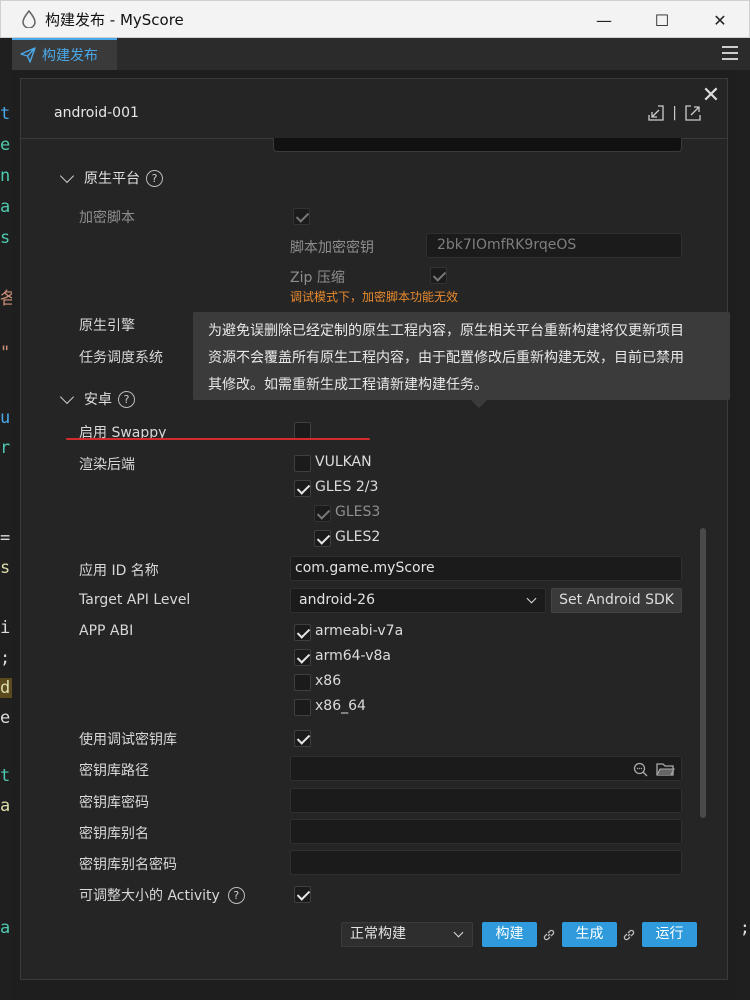 This screenshot has width=750, height=1000. I want to click on import-icon, so click(656, 113).